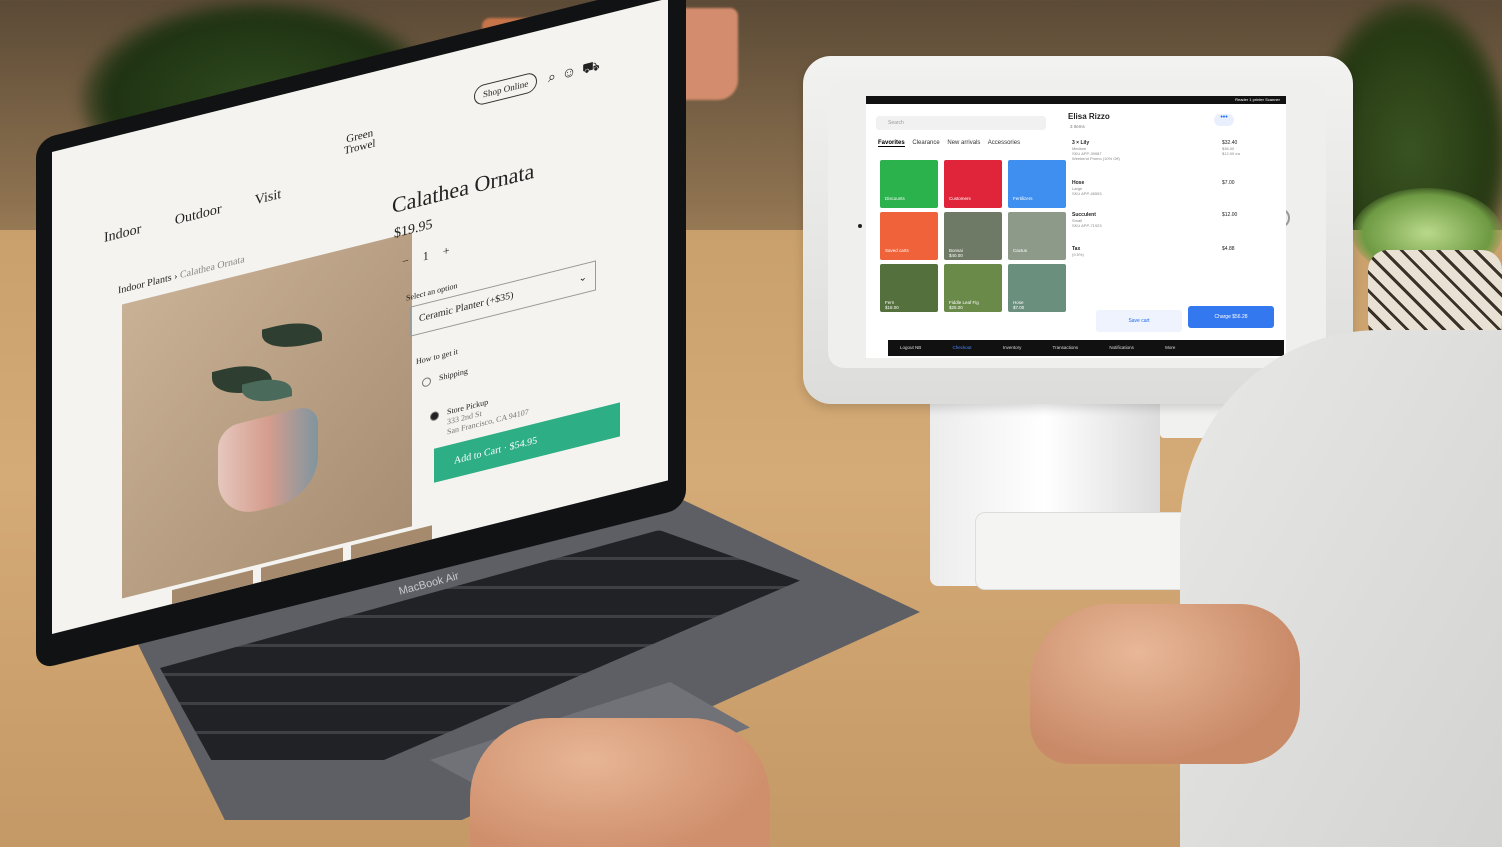 This screenshot has width=1502, height=847. I want to click on radio-icon, so click(426, 382).